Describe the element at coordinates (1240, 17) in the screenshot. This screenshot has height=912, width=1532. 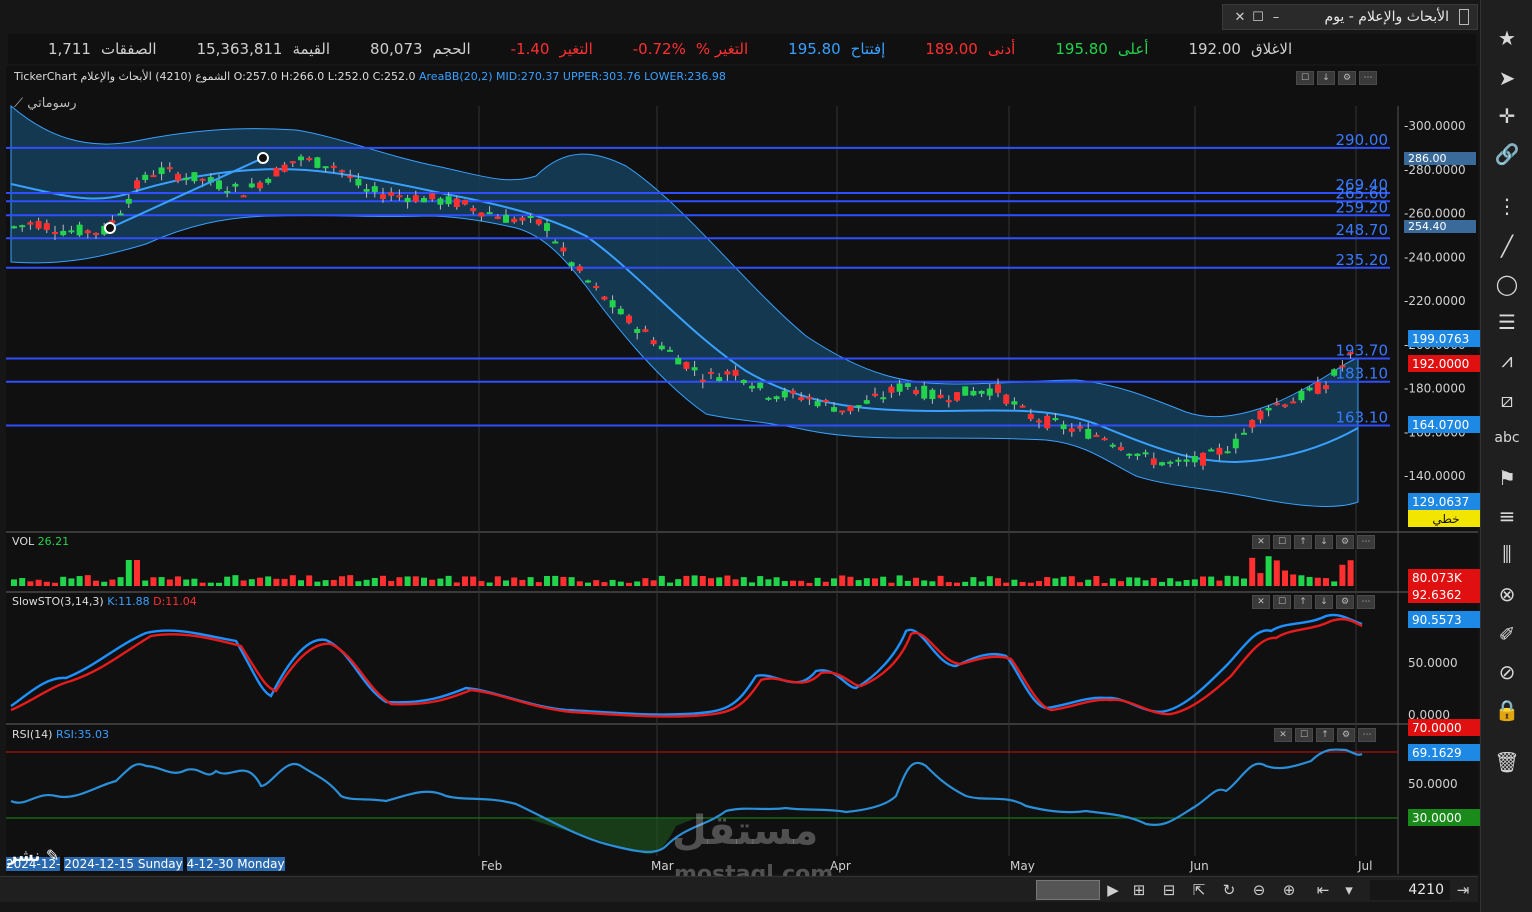
I see `close-icon: ✕` at that location.